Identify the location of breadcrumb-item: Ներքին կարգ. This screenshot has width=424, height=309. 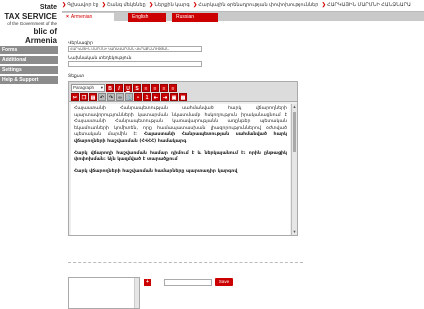
(171, 5).